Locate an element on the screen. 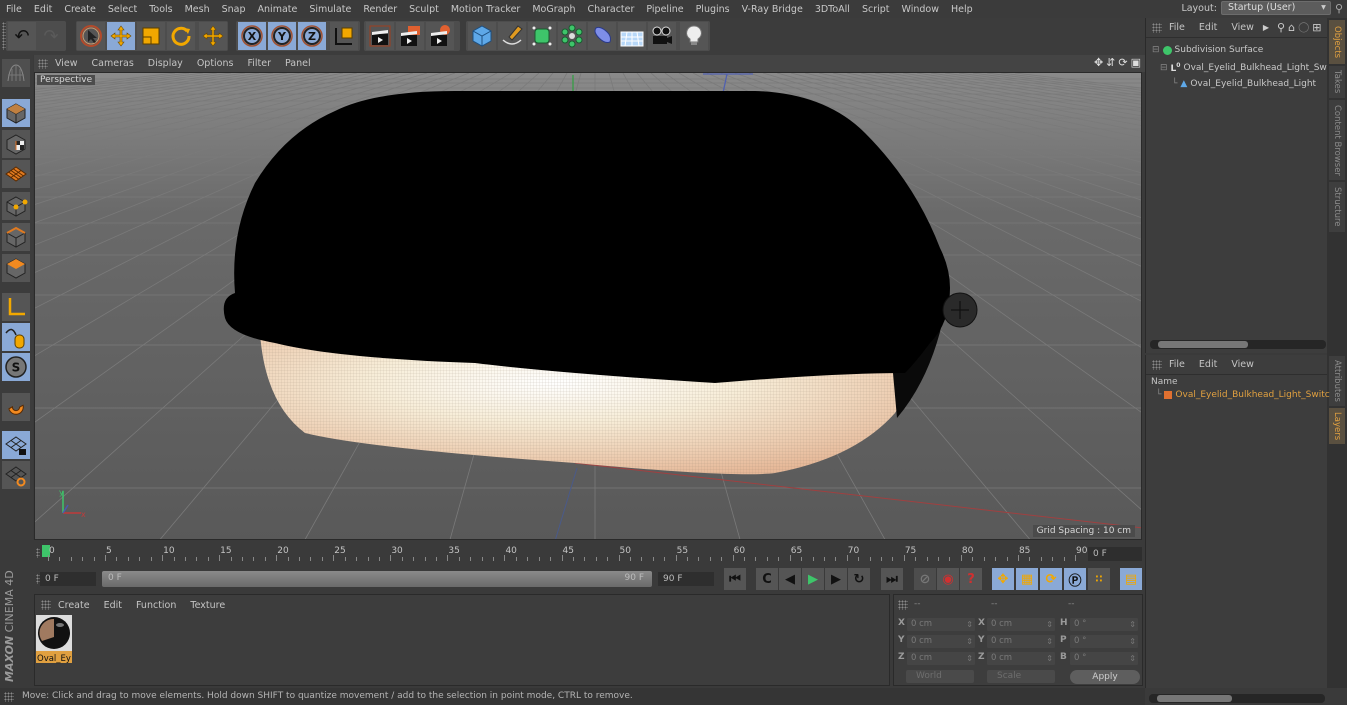  subdivision-surface-button is located at coordinates (542, 36).